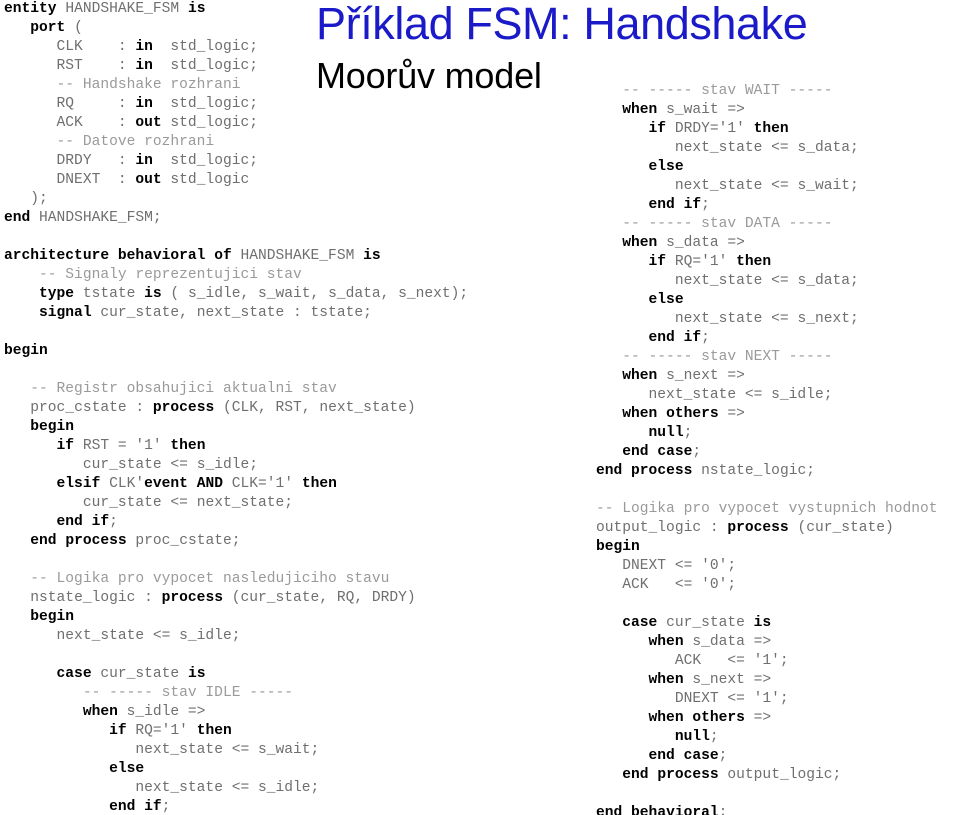 The image size is (959, 815). Describe the element at coordinates (777, 129) in the screenshot. I see `code-line: if DRDY='1' then` at that location.